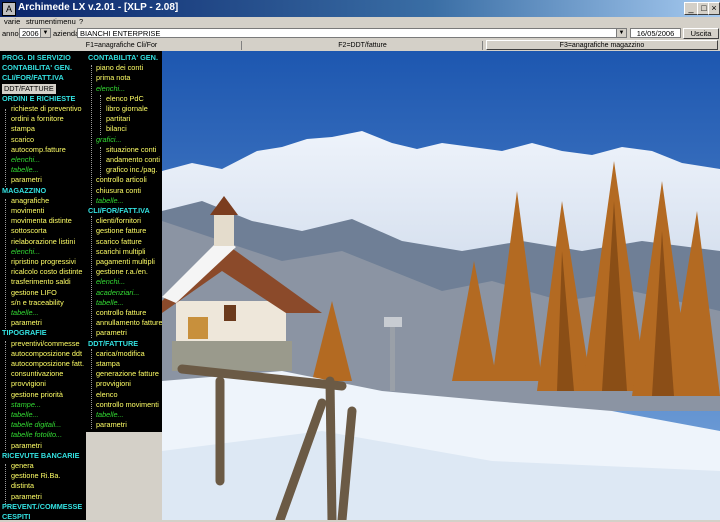 The height and width of the screenshot is (522, 720). I want to click on menu-item-rielaborazione-listini: rielaborazione listini, so click(43, 242).